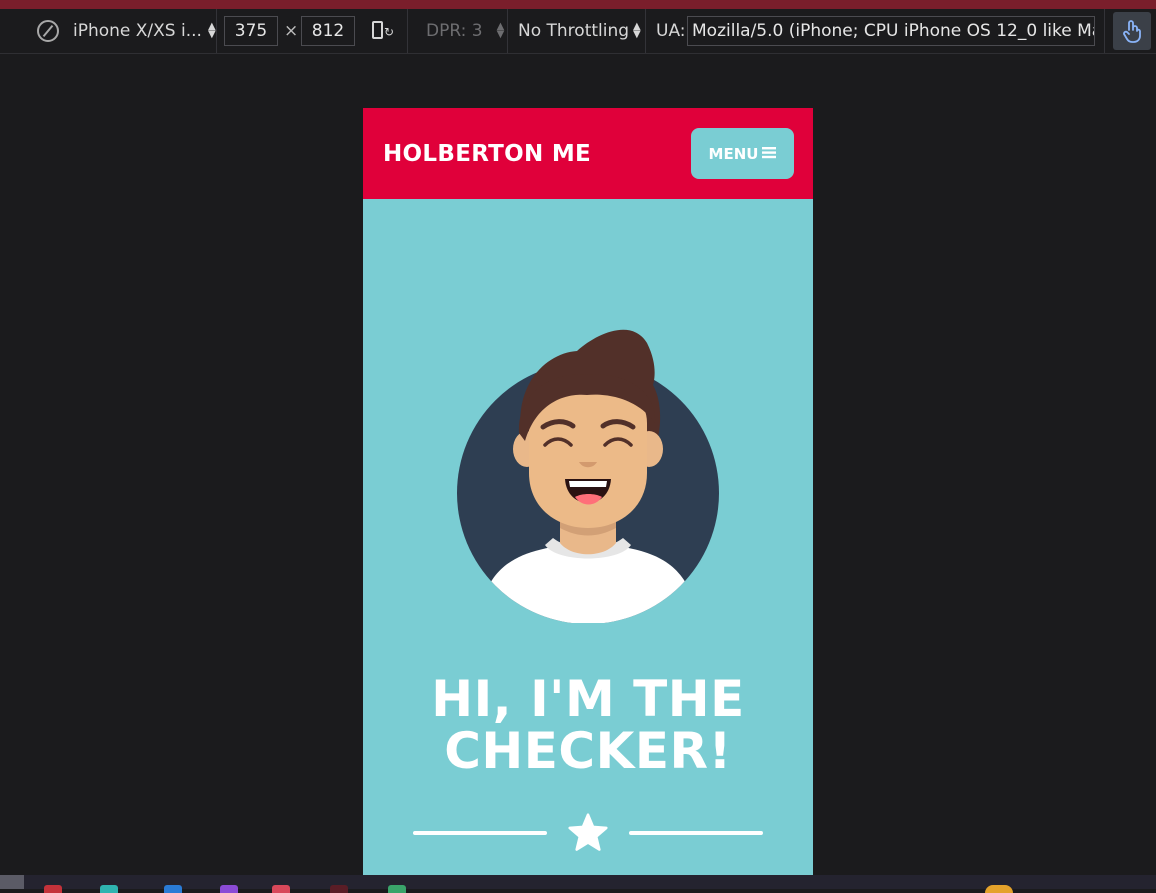 The image size is (1156, 893). What do you see at coordinates (578, 884) in the screenshot?
I see `os-taskbar` at bounding box center [578, 884].